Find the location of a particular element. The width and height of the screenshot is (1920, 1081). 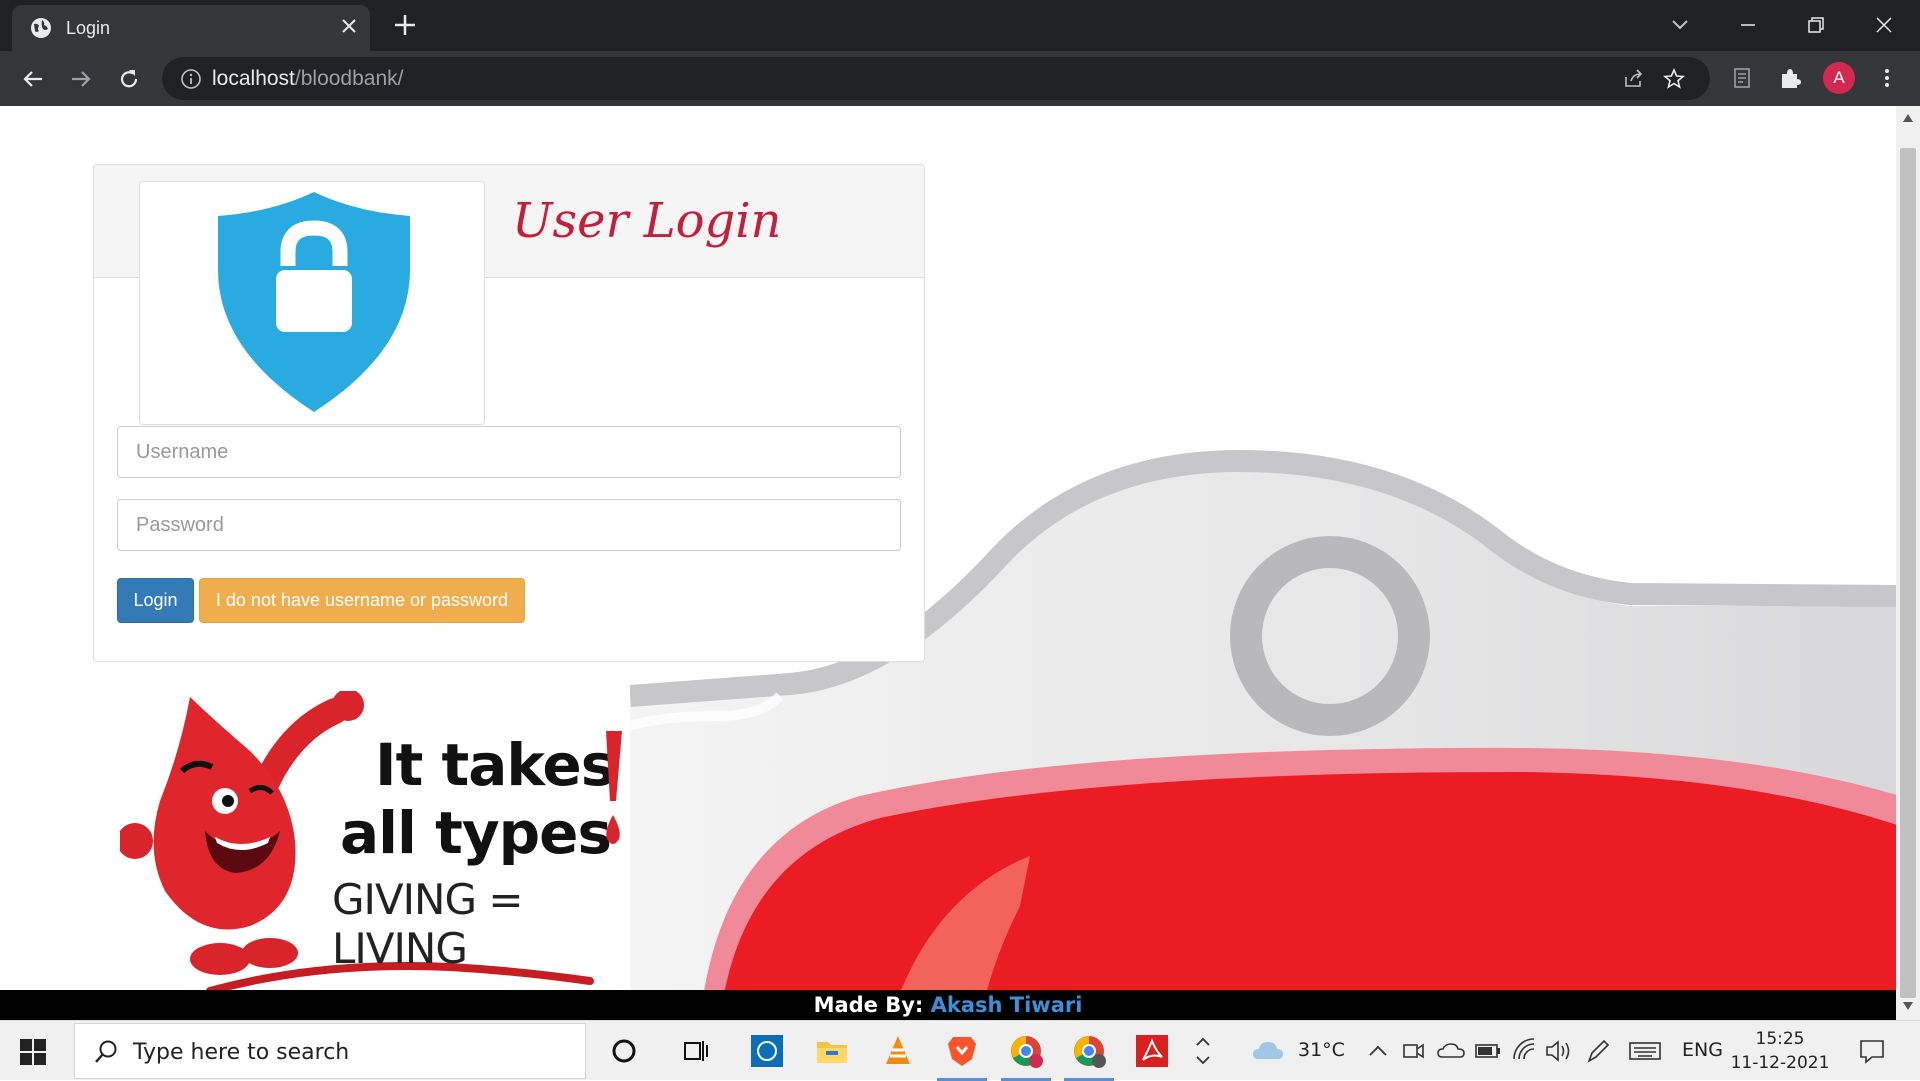

taskbar-search-box: Type here to search is located at coordinates (330, 1051).